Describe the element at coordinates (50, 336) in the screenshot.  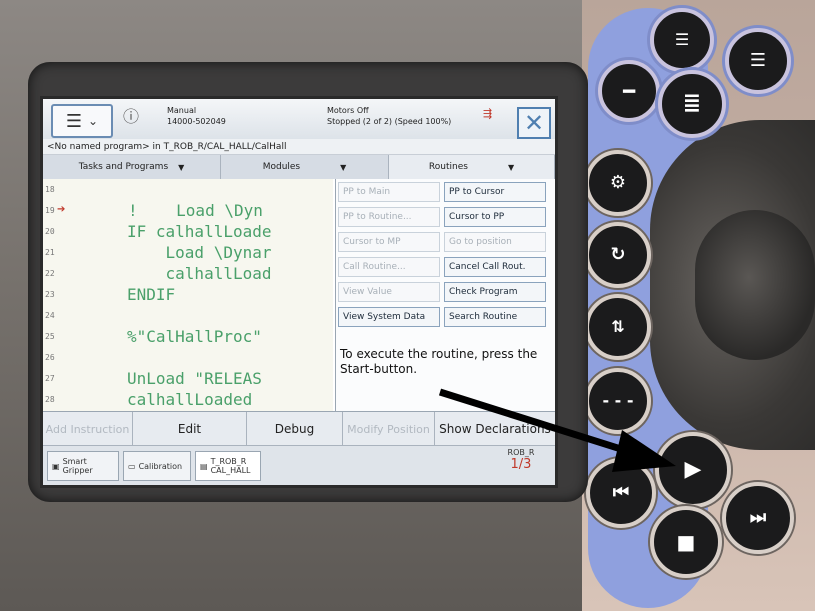
I see `line-number: 25` at that location.